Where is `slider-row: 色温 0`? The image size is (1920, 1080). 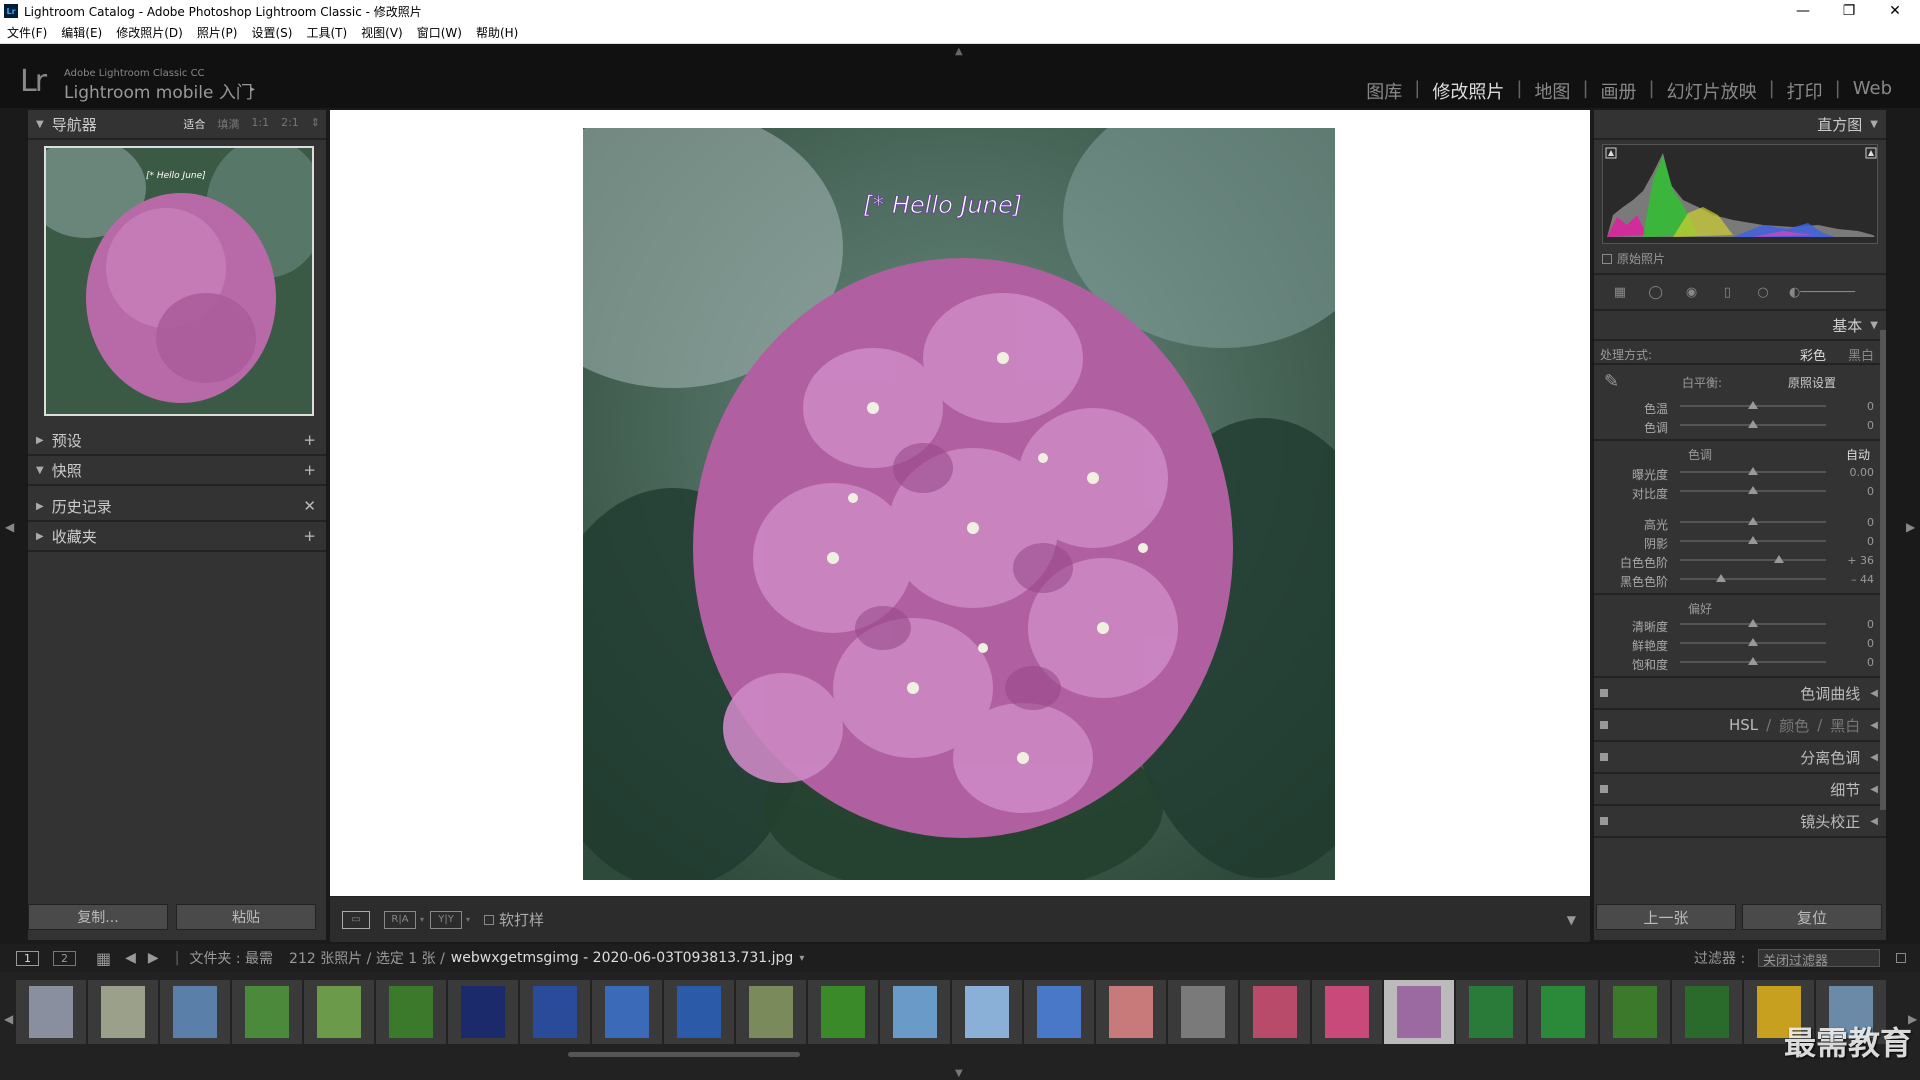 slider-row: 色温 0 is located at coordinates (1740, 406).